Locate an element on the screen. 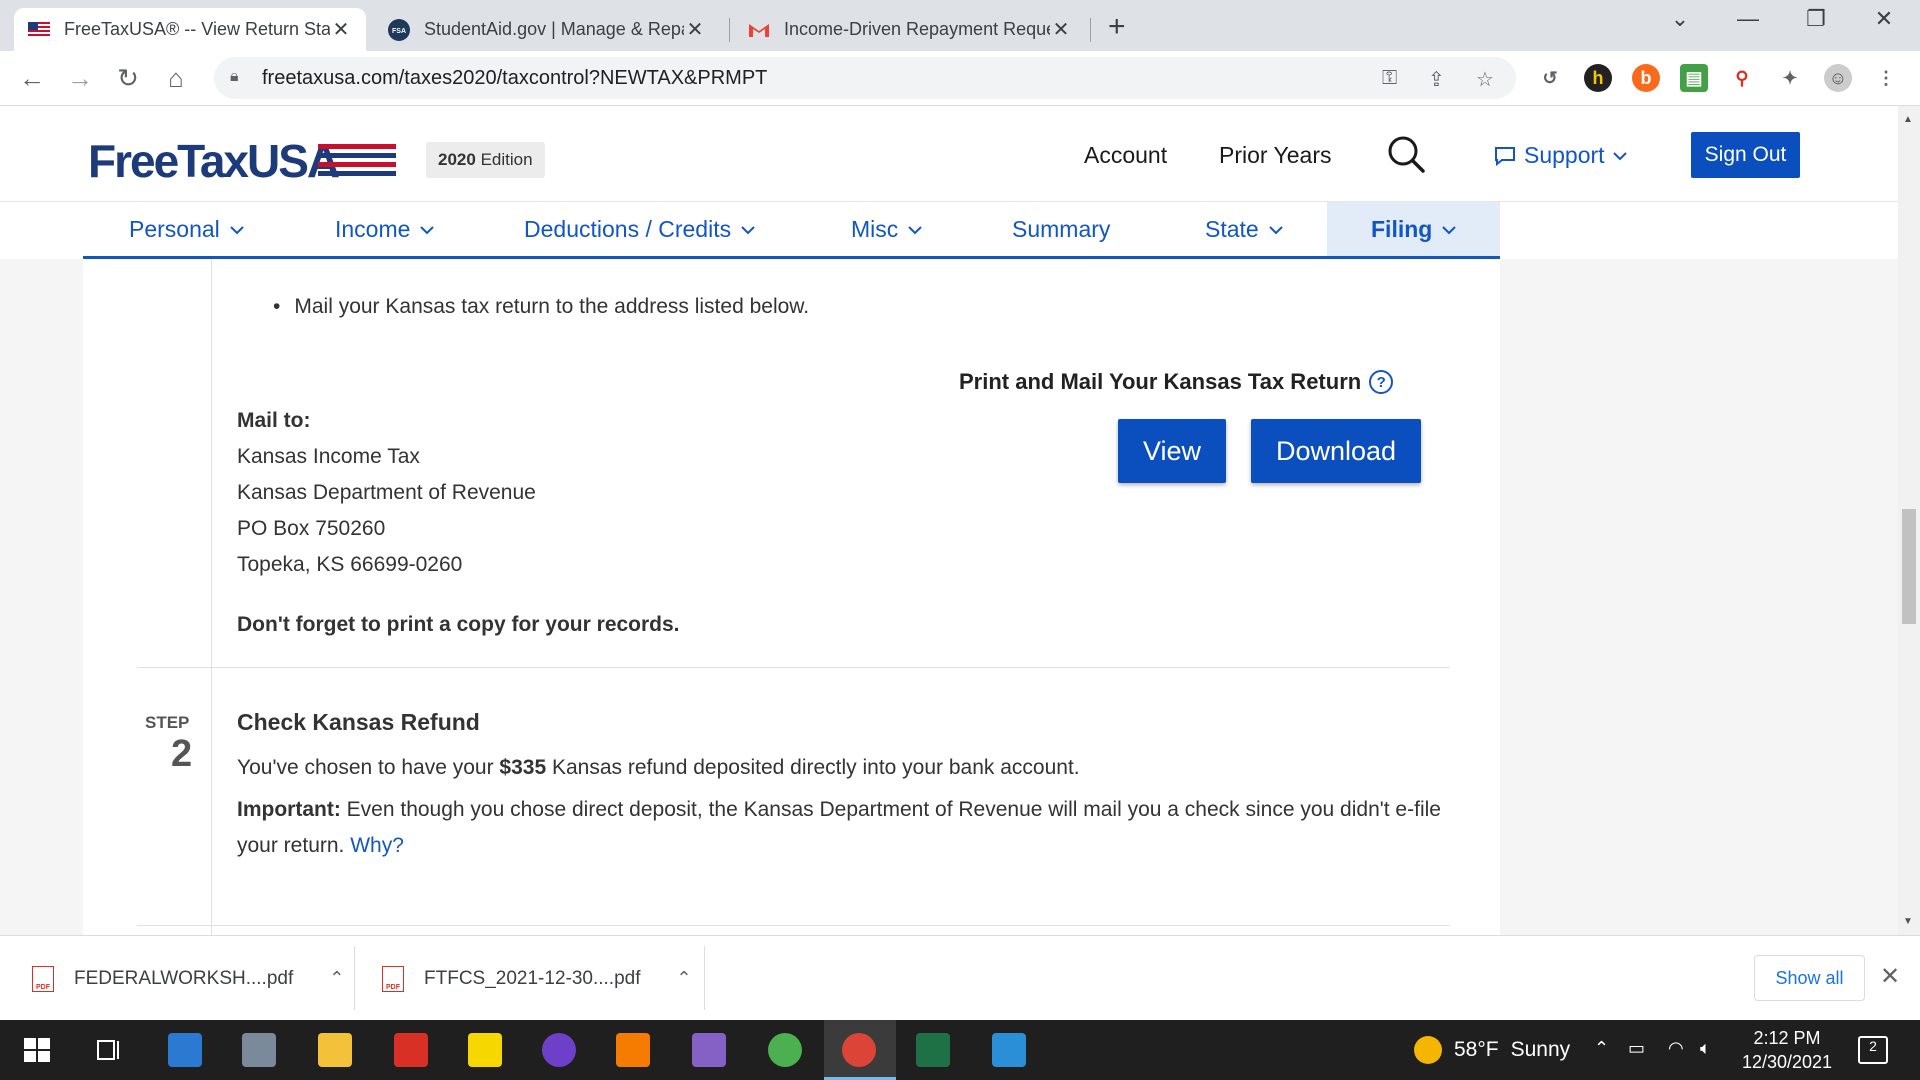 Image resolution: width=1920 pixels, height=1080 pixels. history-extension-icon: ↺ is located at coordinates (1550, 78).